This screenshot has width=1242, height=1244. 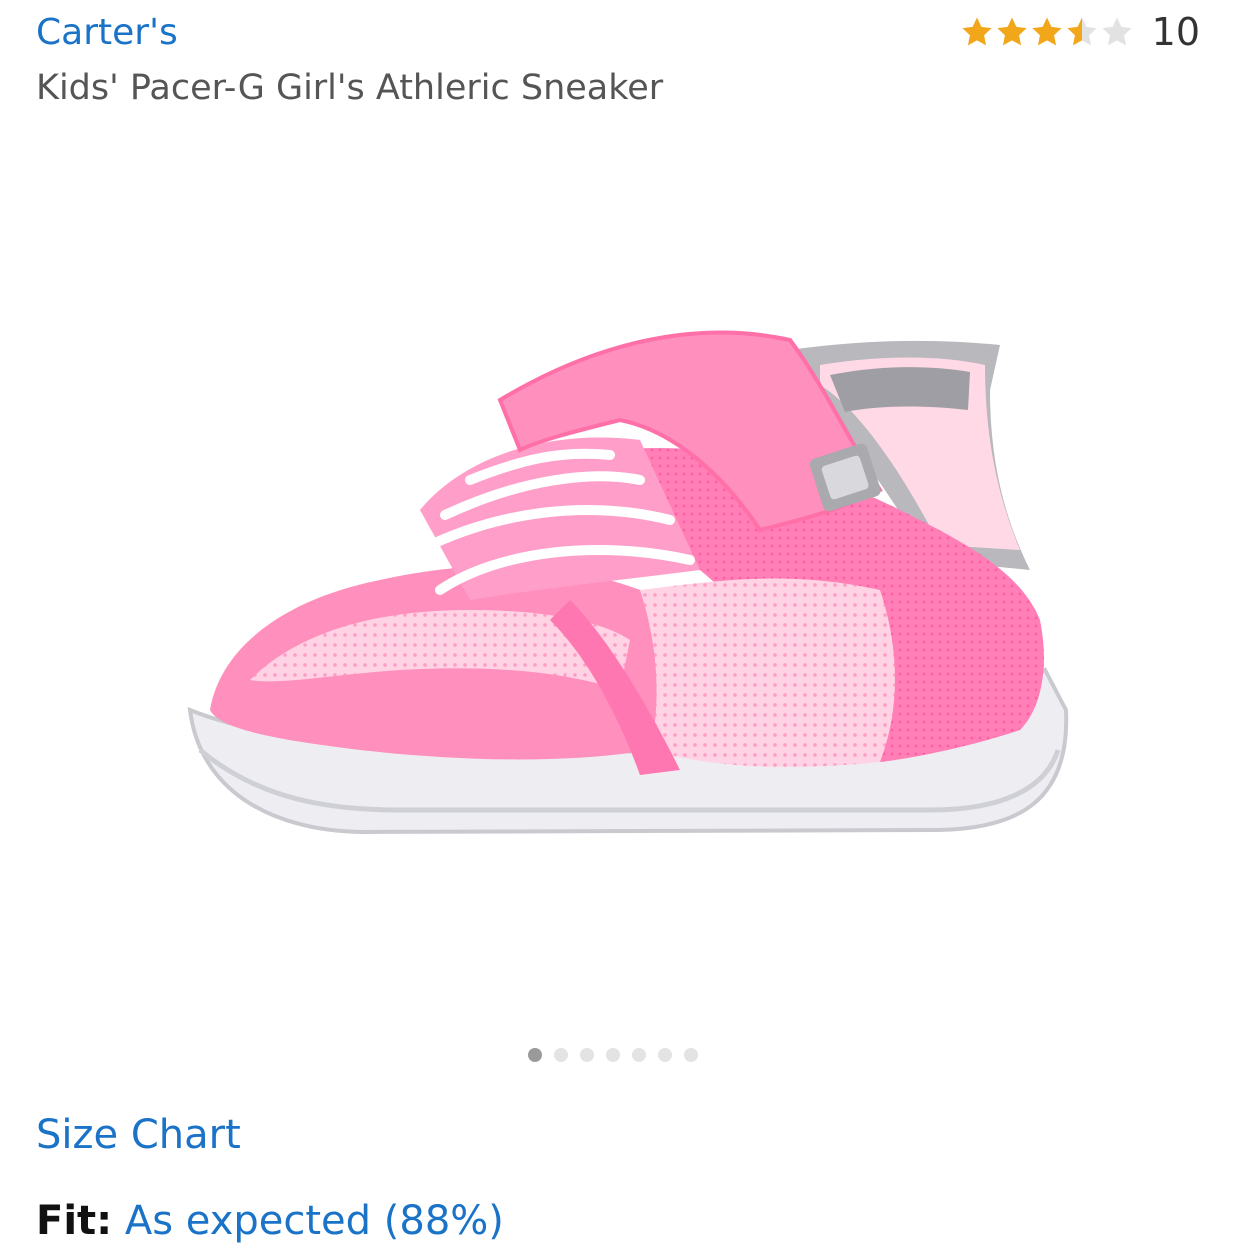 What do you see at coordinates (314, 1221) in the screenshot?
I see `fit-value-link: As expected (88%)` at bounding box center [314, 1221].